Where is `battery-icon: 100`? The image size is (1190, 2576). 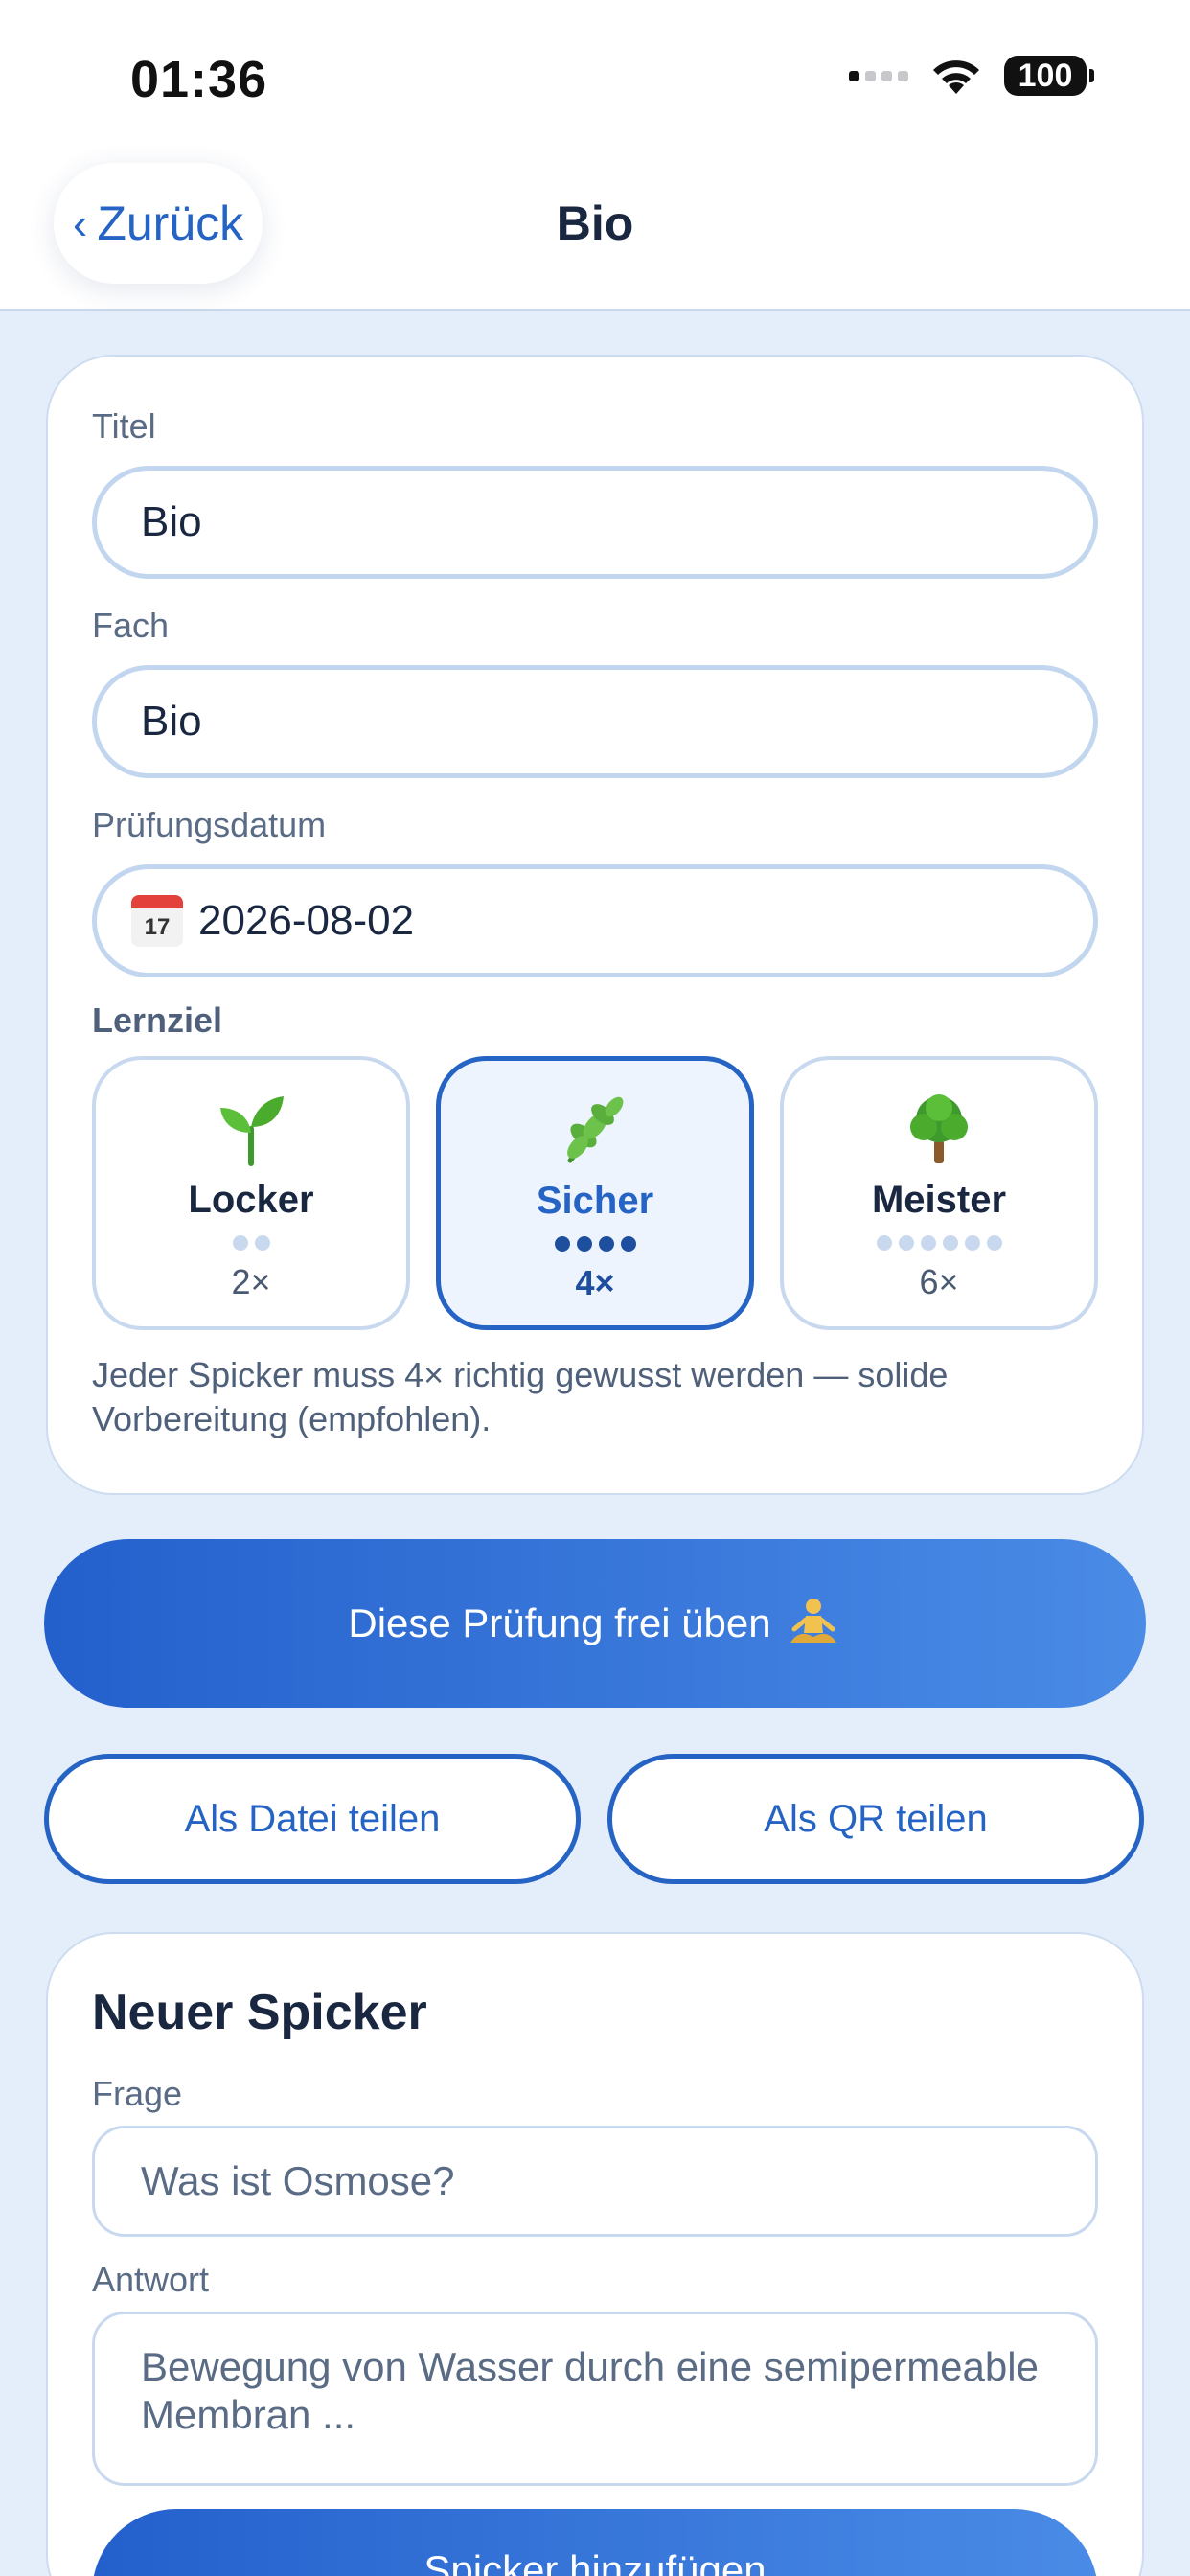
battery-icon: 100 is located at coordinates (1049, 76).